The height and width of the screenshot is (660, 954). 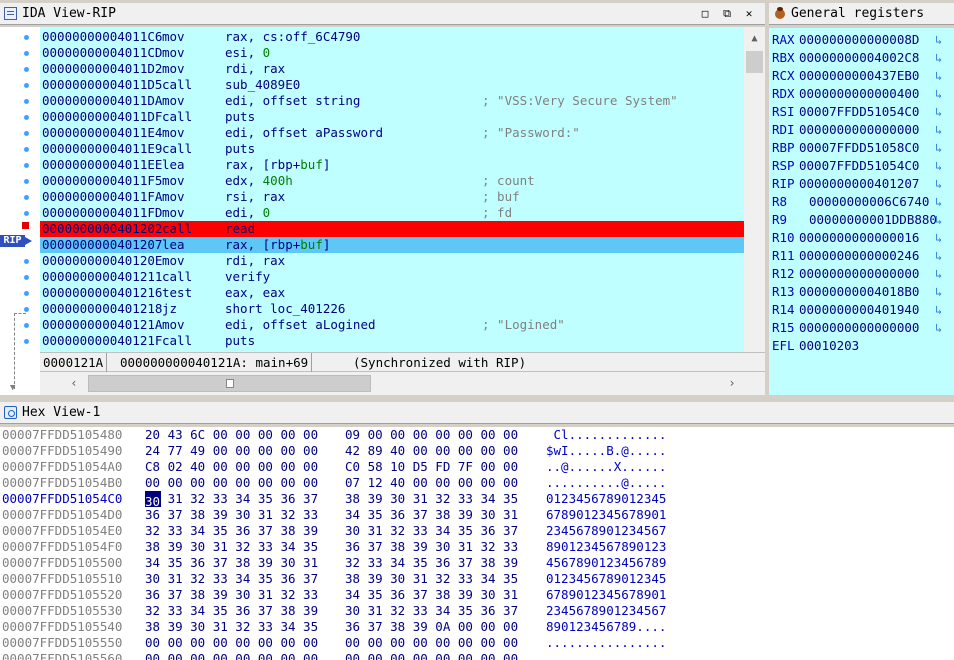 I want to click on hex-bytes-low: 36 37 38 39 30 31 32 33, so click(x=231, y=515).